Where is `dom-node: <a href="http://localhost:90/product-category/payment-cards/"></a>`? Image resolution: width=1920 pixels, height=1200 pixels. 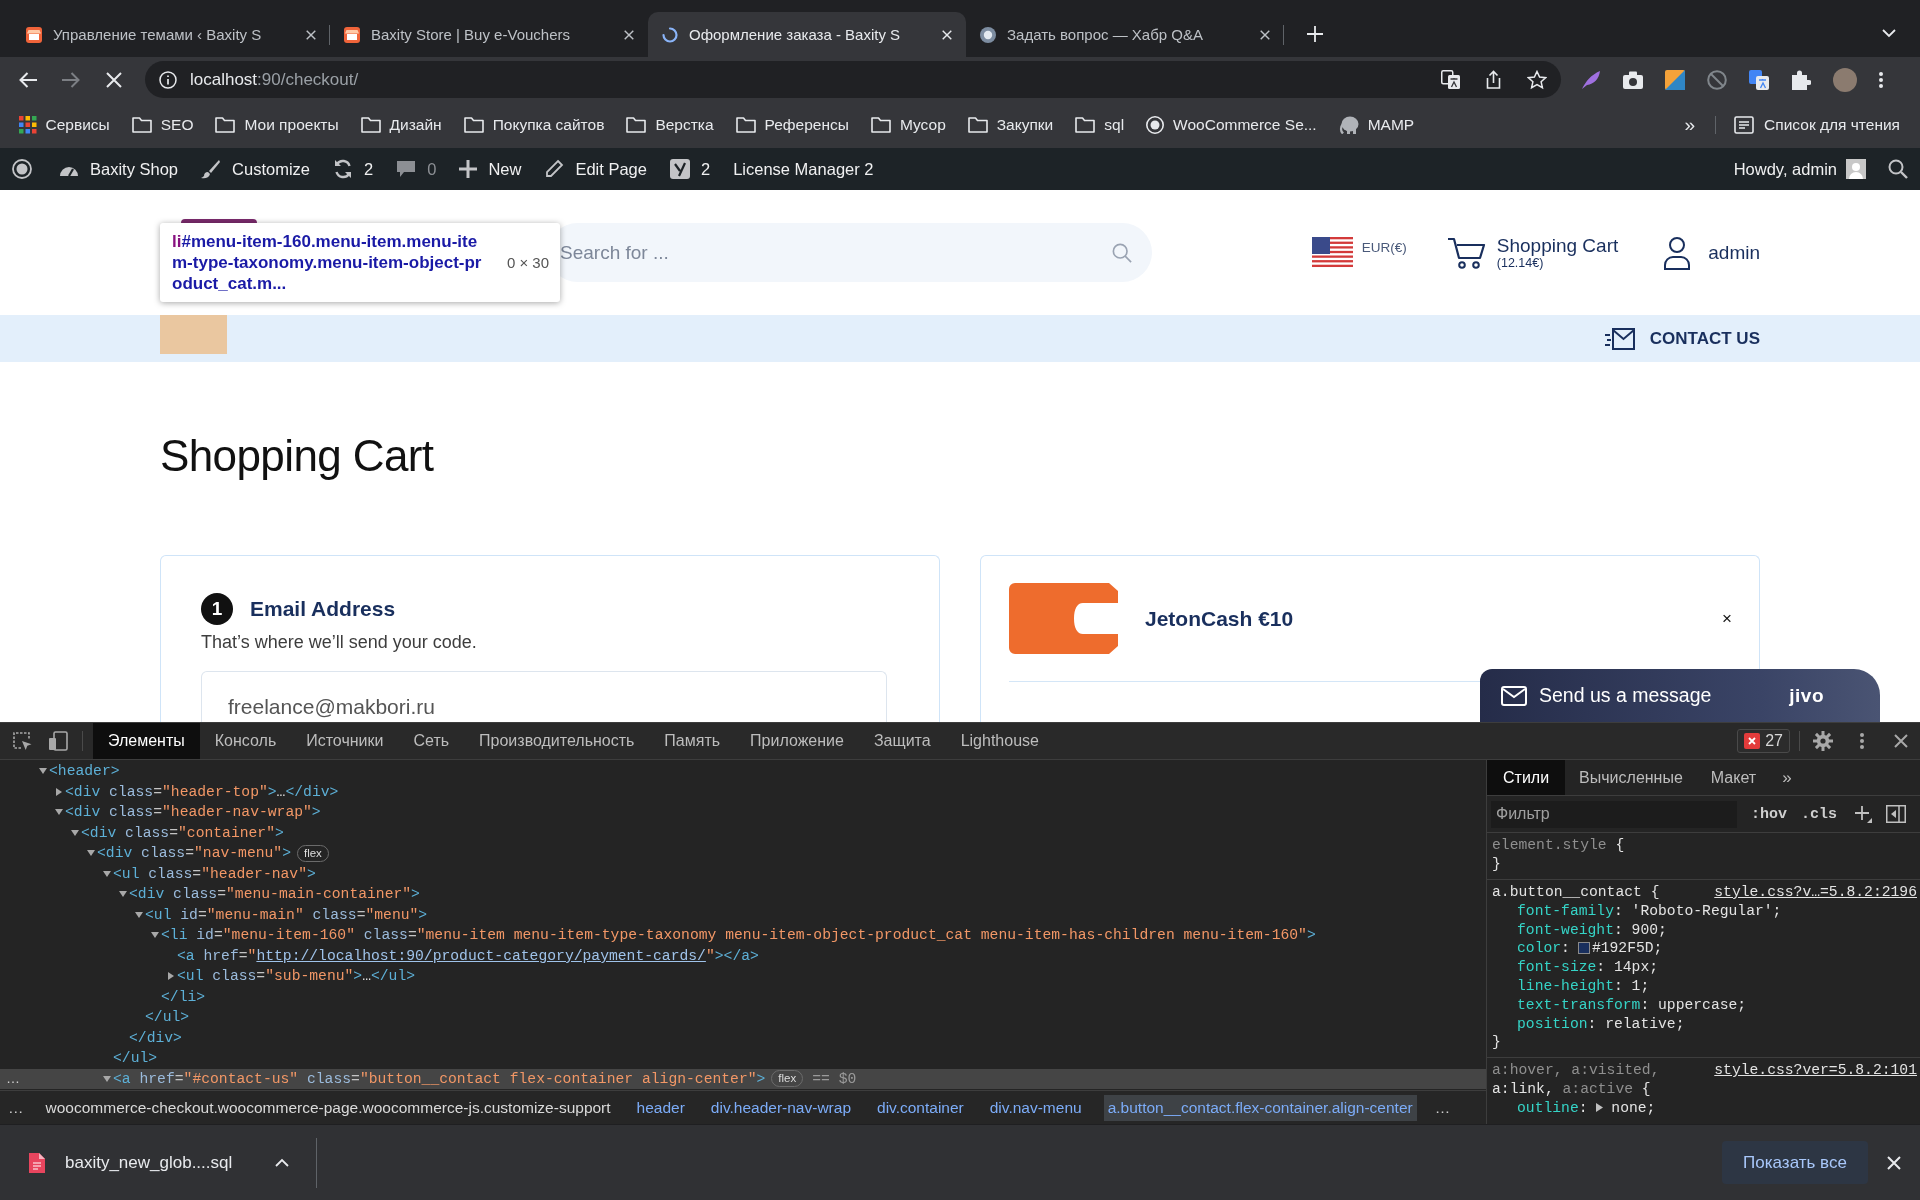
dom-node: <a href="http://localhost:90/product-category/payment-cards/"></a> is located at coordinates (468, 955).